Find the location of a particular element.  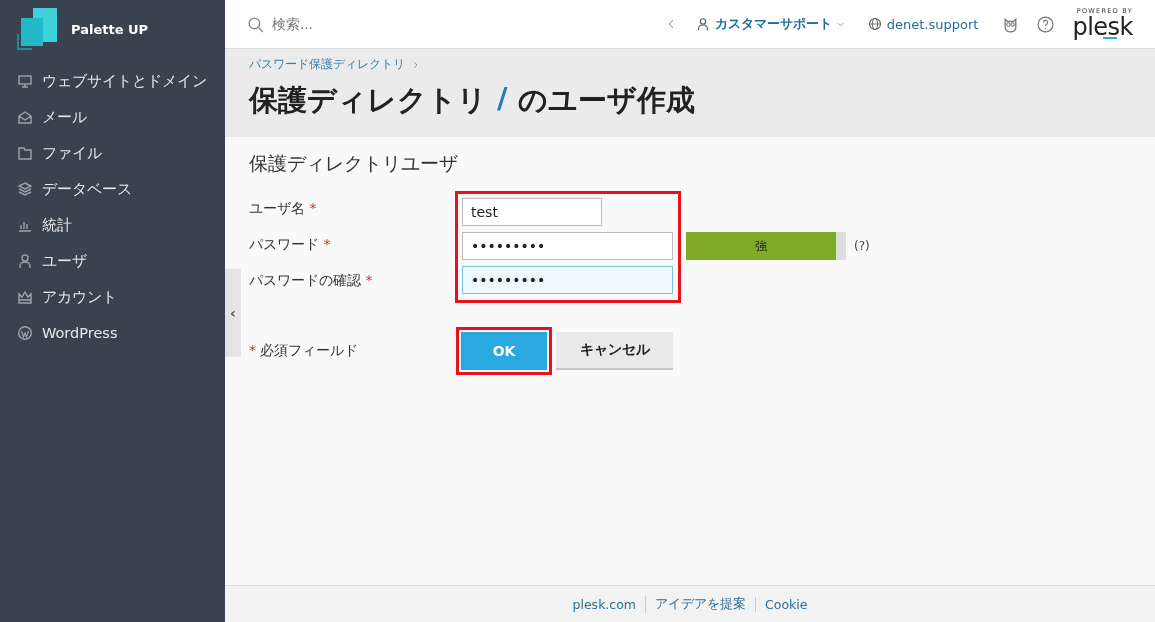

required-note: * 必須フィールド is located at coordinates (304, 351).